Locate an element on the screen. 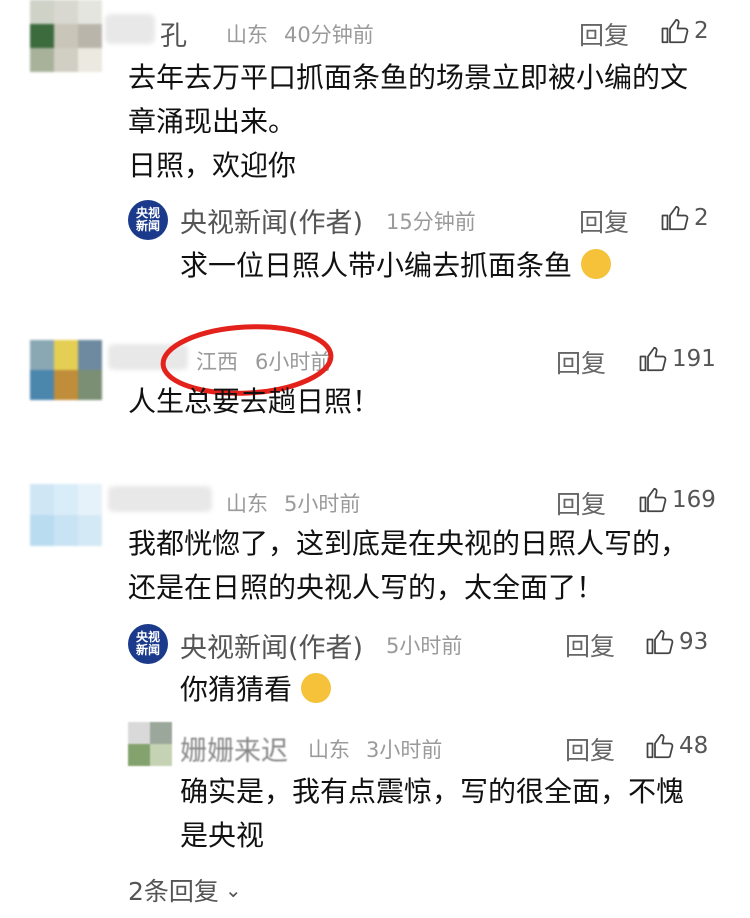 Image resolution: width=750 pixels, height=918 pixels. like-button: 191 is located at coordinates (677, 359).